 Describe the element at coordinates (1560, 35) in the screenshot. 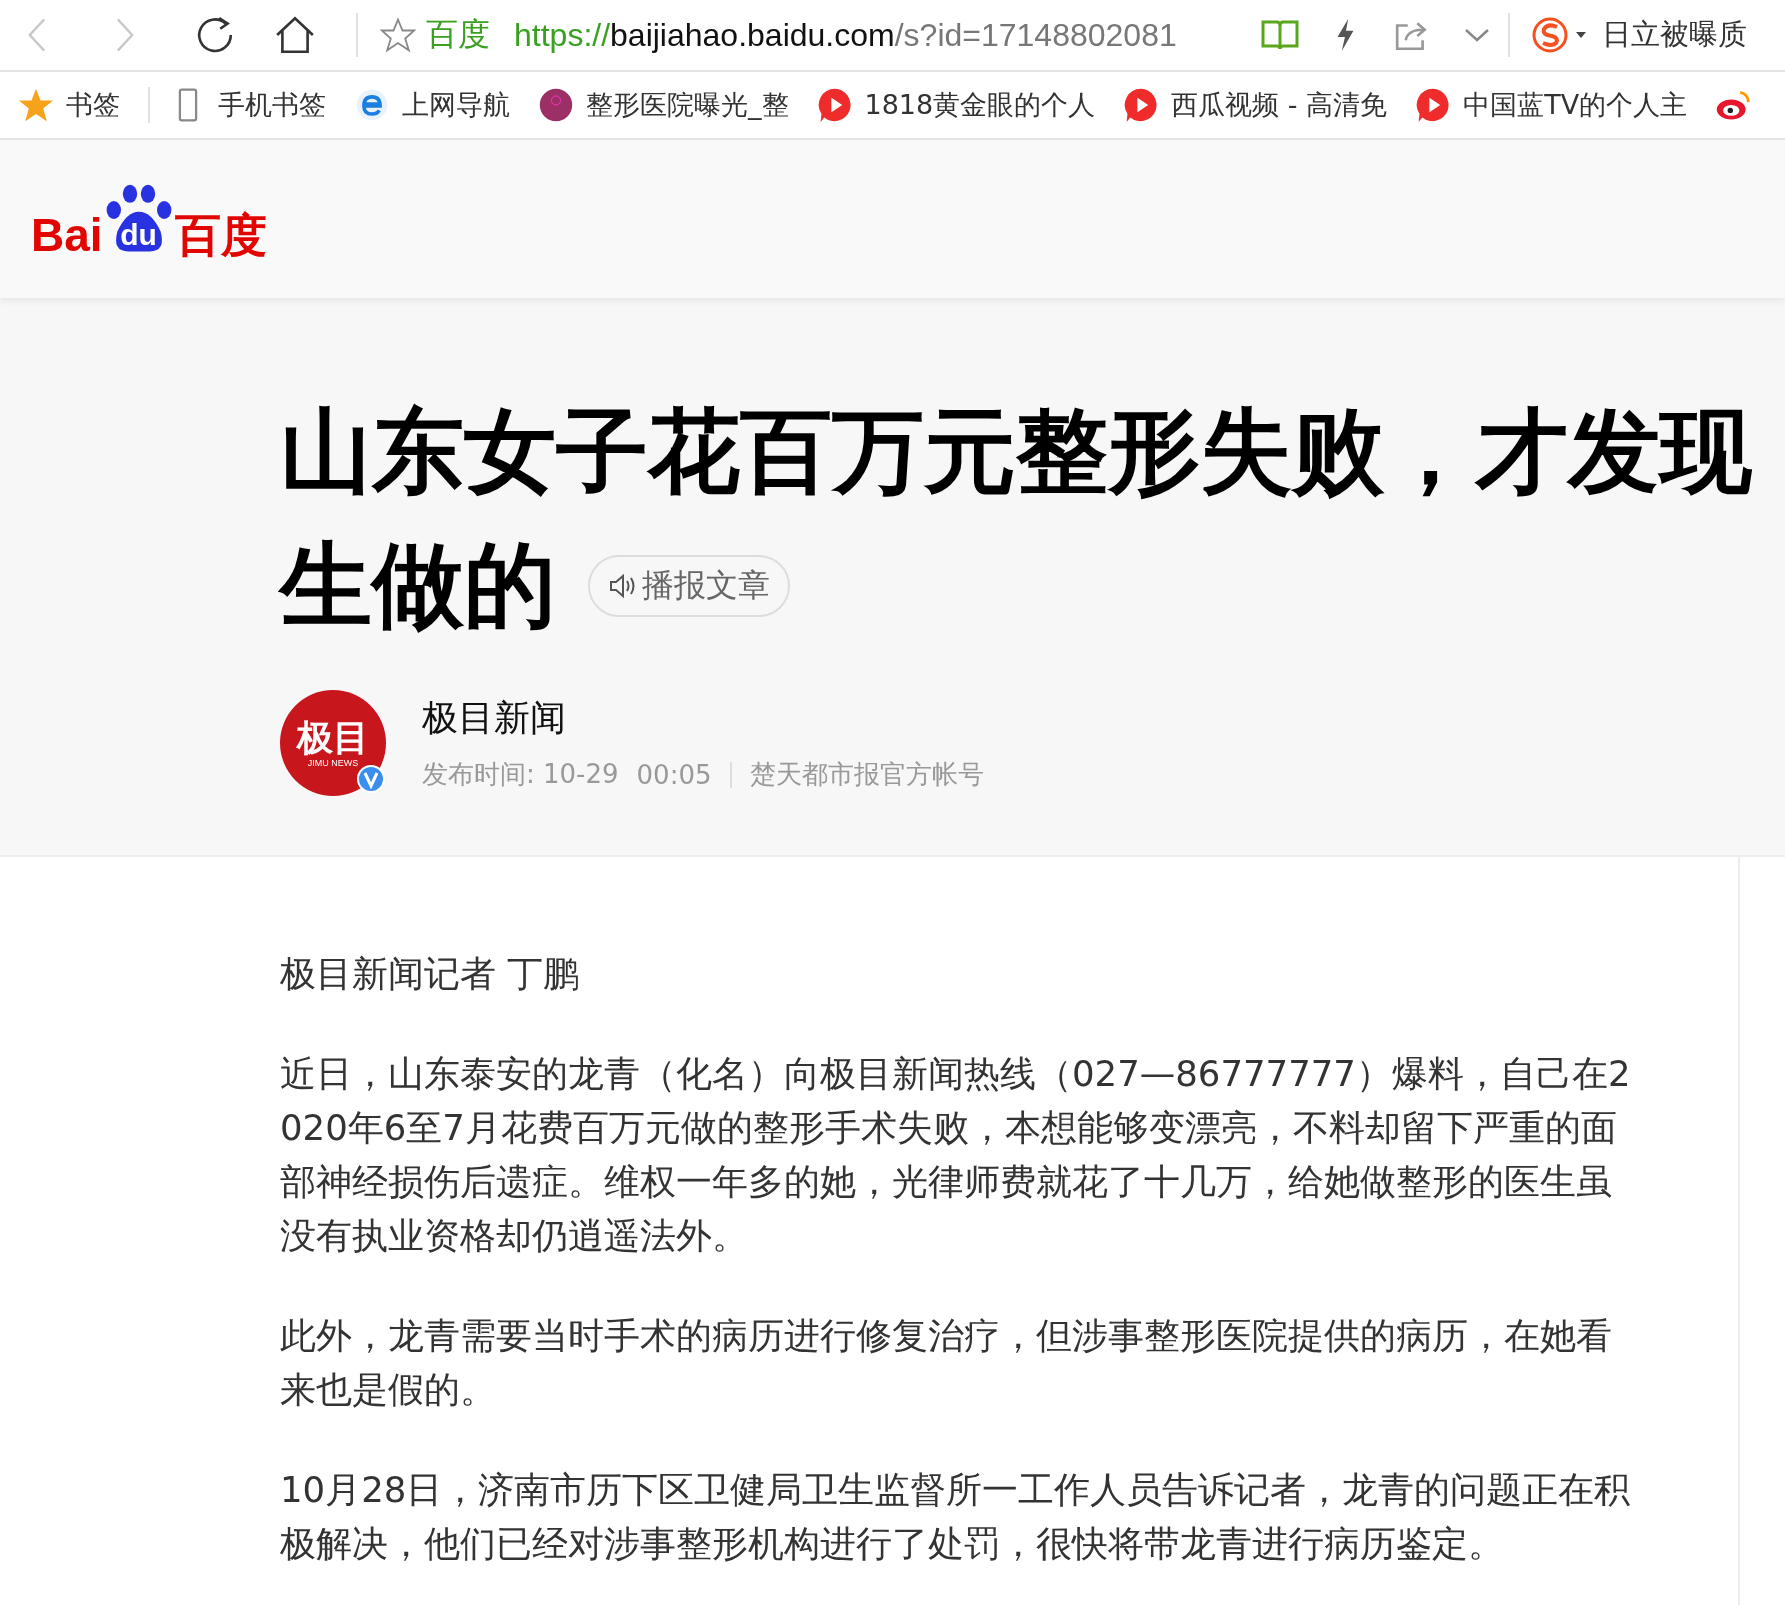

I see `search-engine-icon` at that location.